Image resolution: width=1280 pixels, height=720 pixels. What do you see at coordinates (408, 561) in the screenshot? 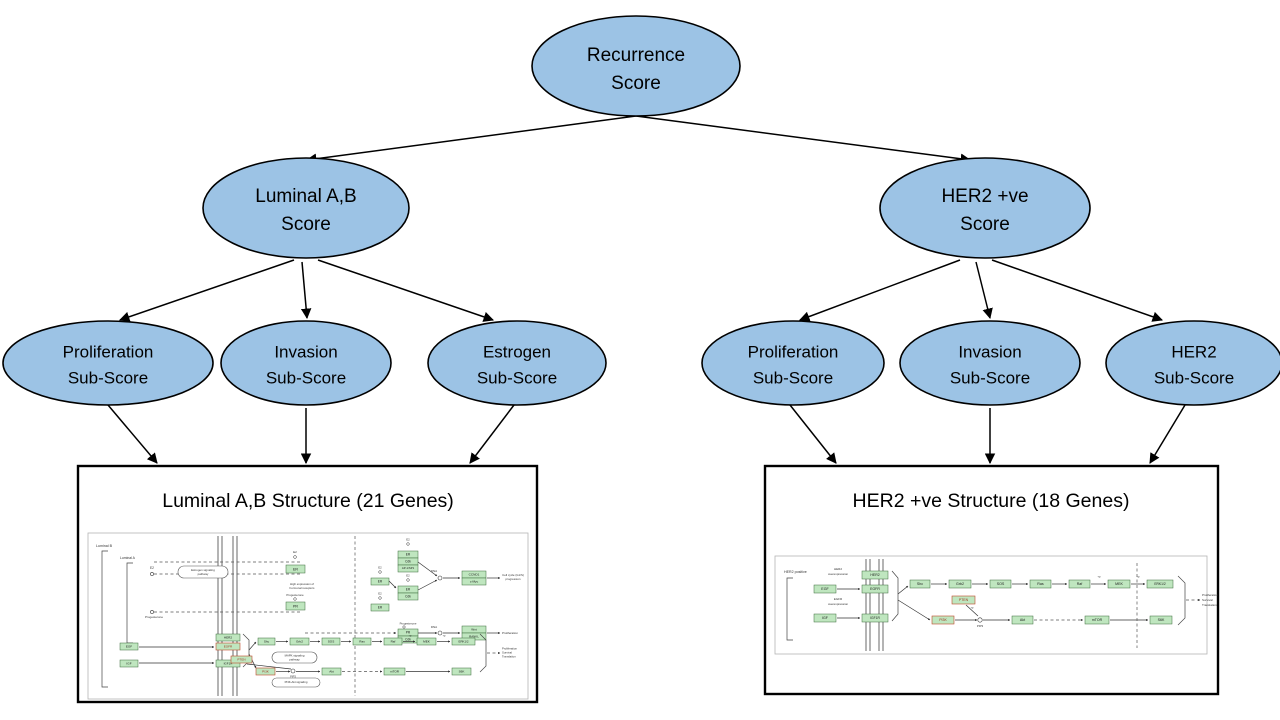
I see `gene-cdk-1: Cdk` at bounding box center [408, 561].